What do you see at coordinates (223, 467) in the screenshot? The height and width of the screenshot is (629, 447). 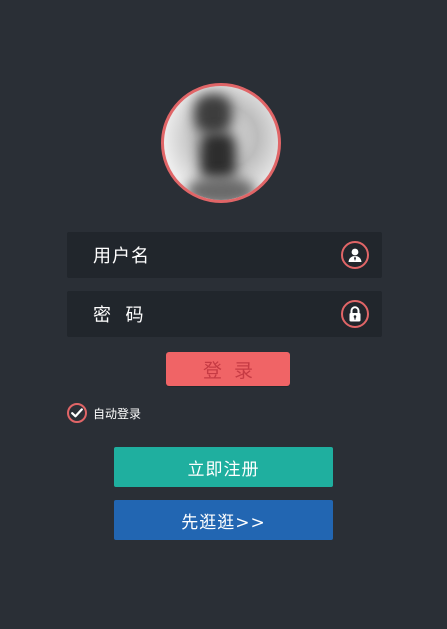 I see `register-button: 立即注册` at bounding box center [223, 467].